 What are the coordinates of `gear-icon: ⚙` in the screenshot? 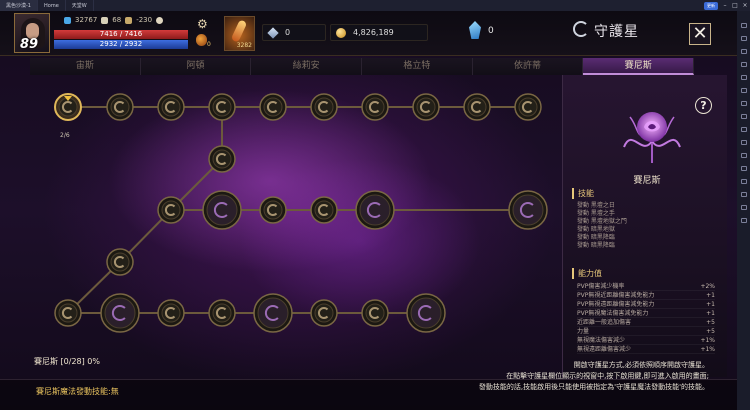 It's located at (202, 24).